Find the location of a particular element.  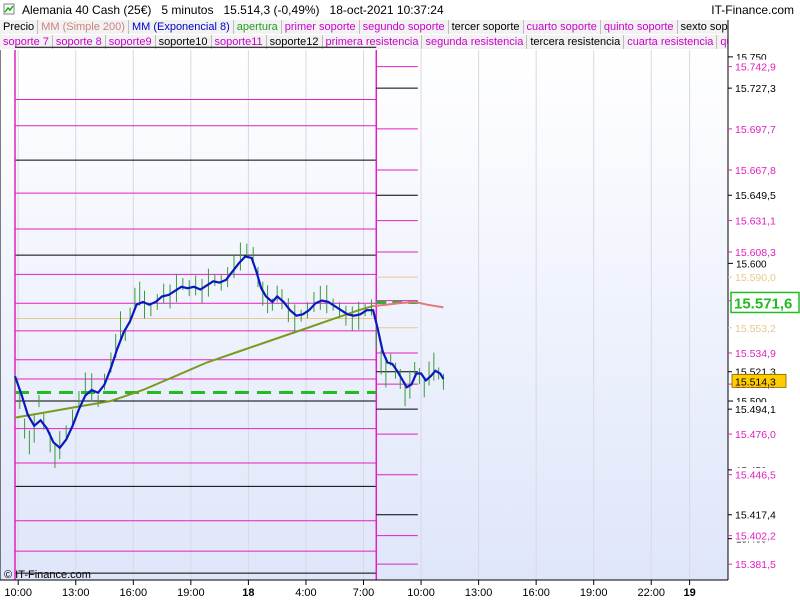

level-label: 15.649,5 is located at coordinates (755, 196).